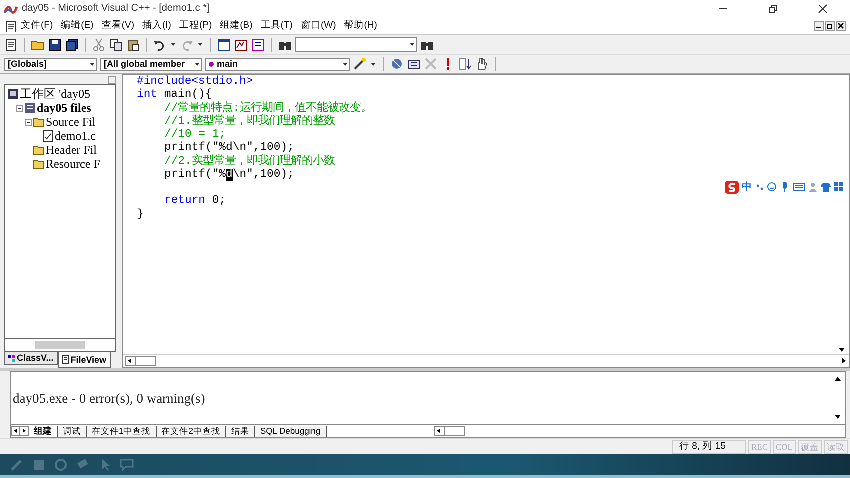 This screenshot has height=478, width=850. I want to click on copy-icon, so click(116, 45).